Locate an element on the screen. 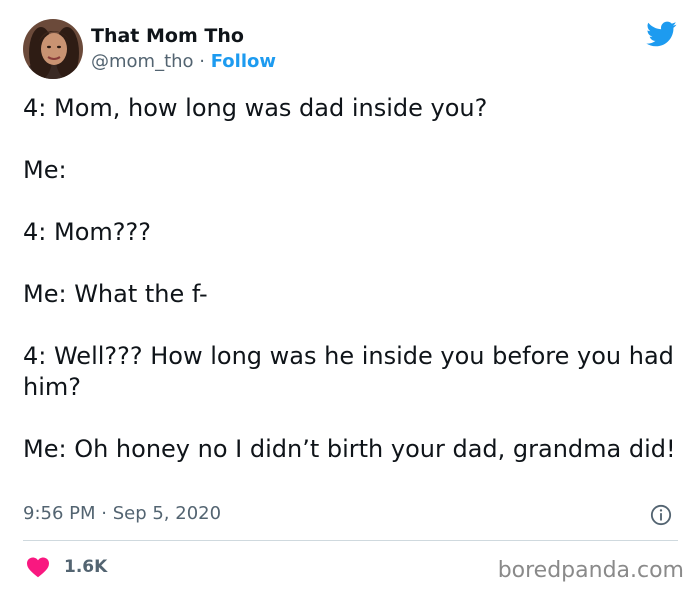 The height and width of the screenshot is (593, 700). avatar is located at coordinates (53, 49).